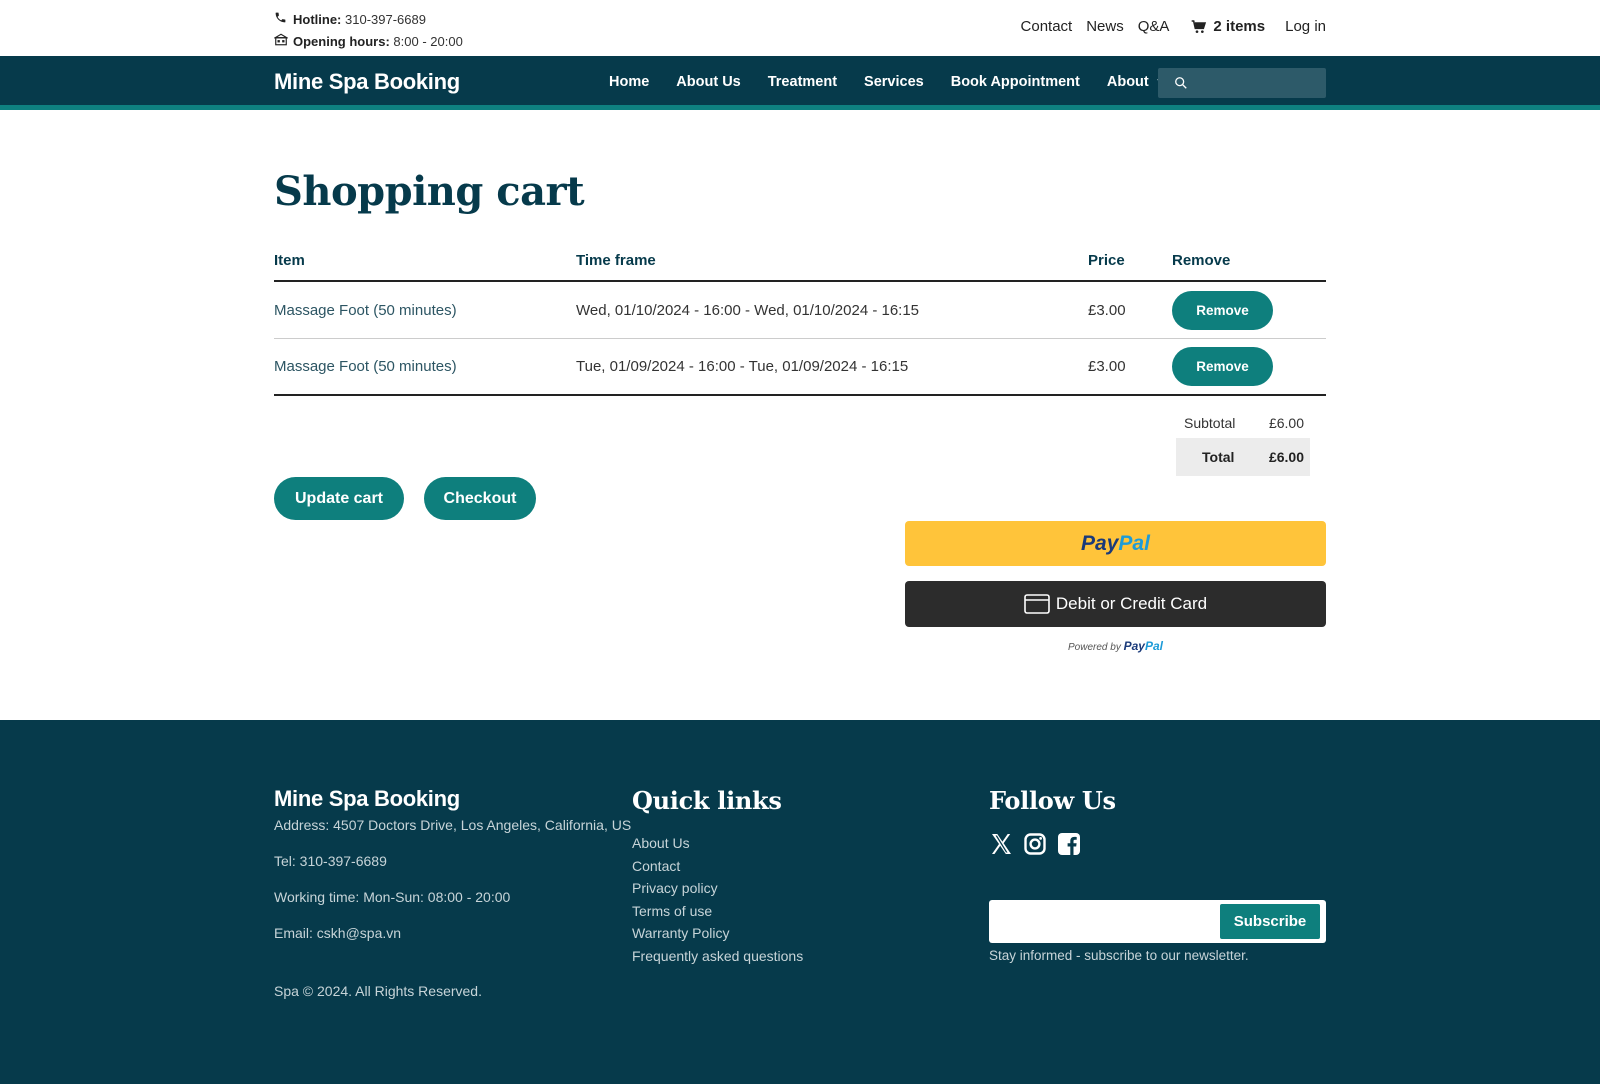  I want to click on footer-tel: Tel: 310-397-6689, so click(330, 861).